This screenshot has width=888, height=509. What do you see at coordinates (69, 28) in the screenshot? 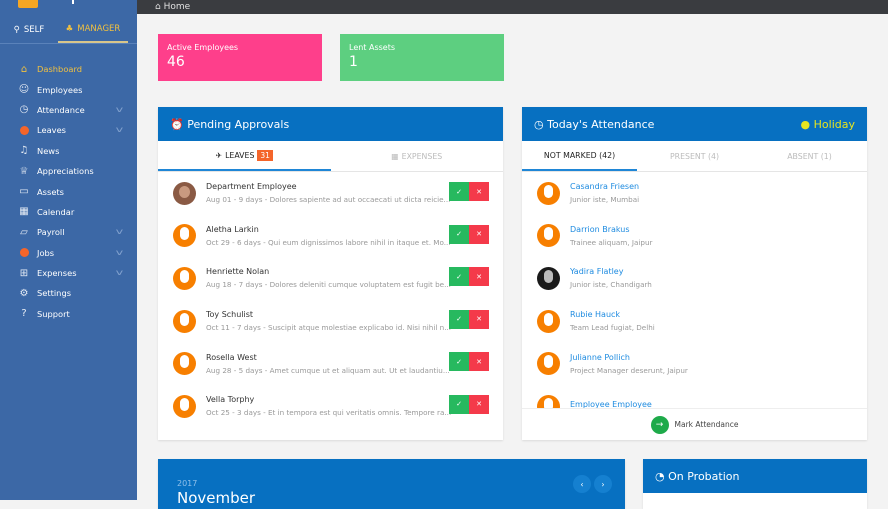
I see `team-icon: ♣` at bounding box center [69, 28].